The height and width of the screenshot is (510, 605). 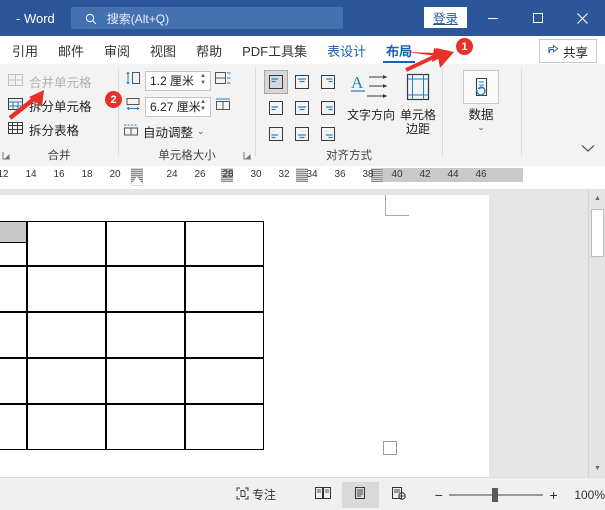 I want to click on print-layout-button, so click(x=360, y=494).